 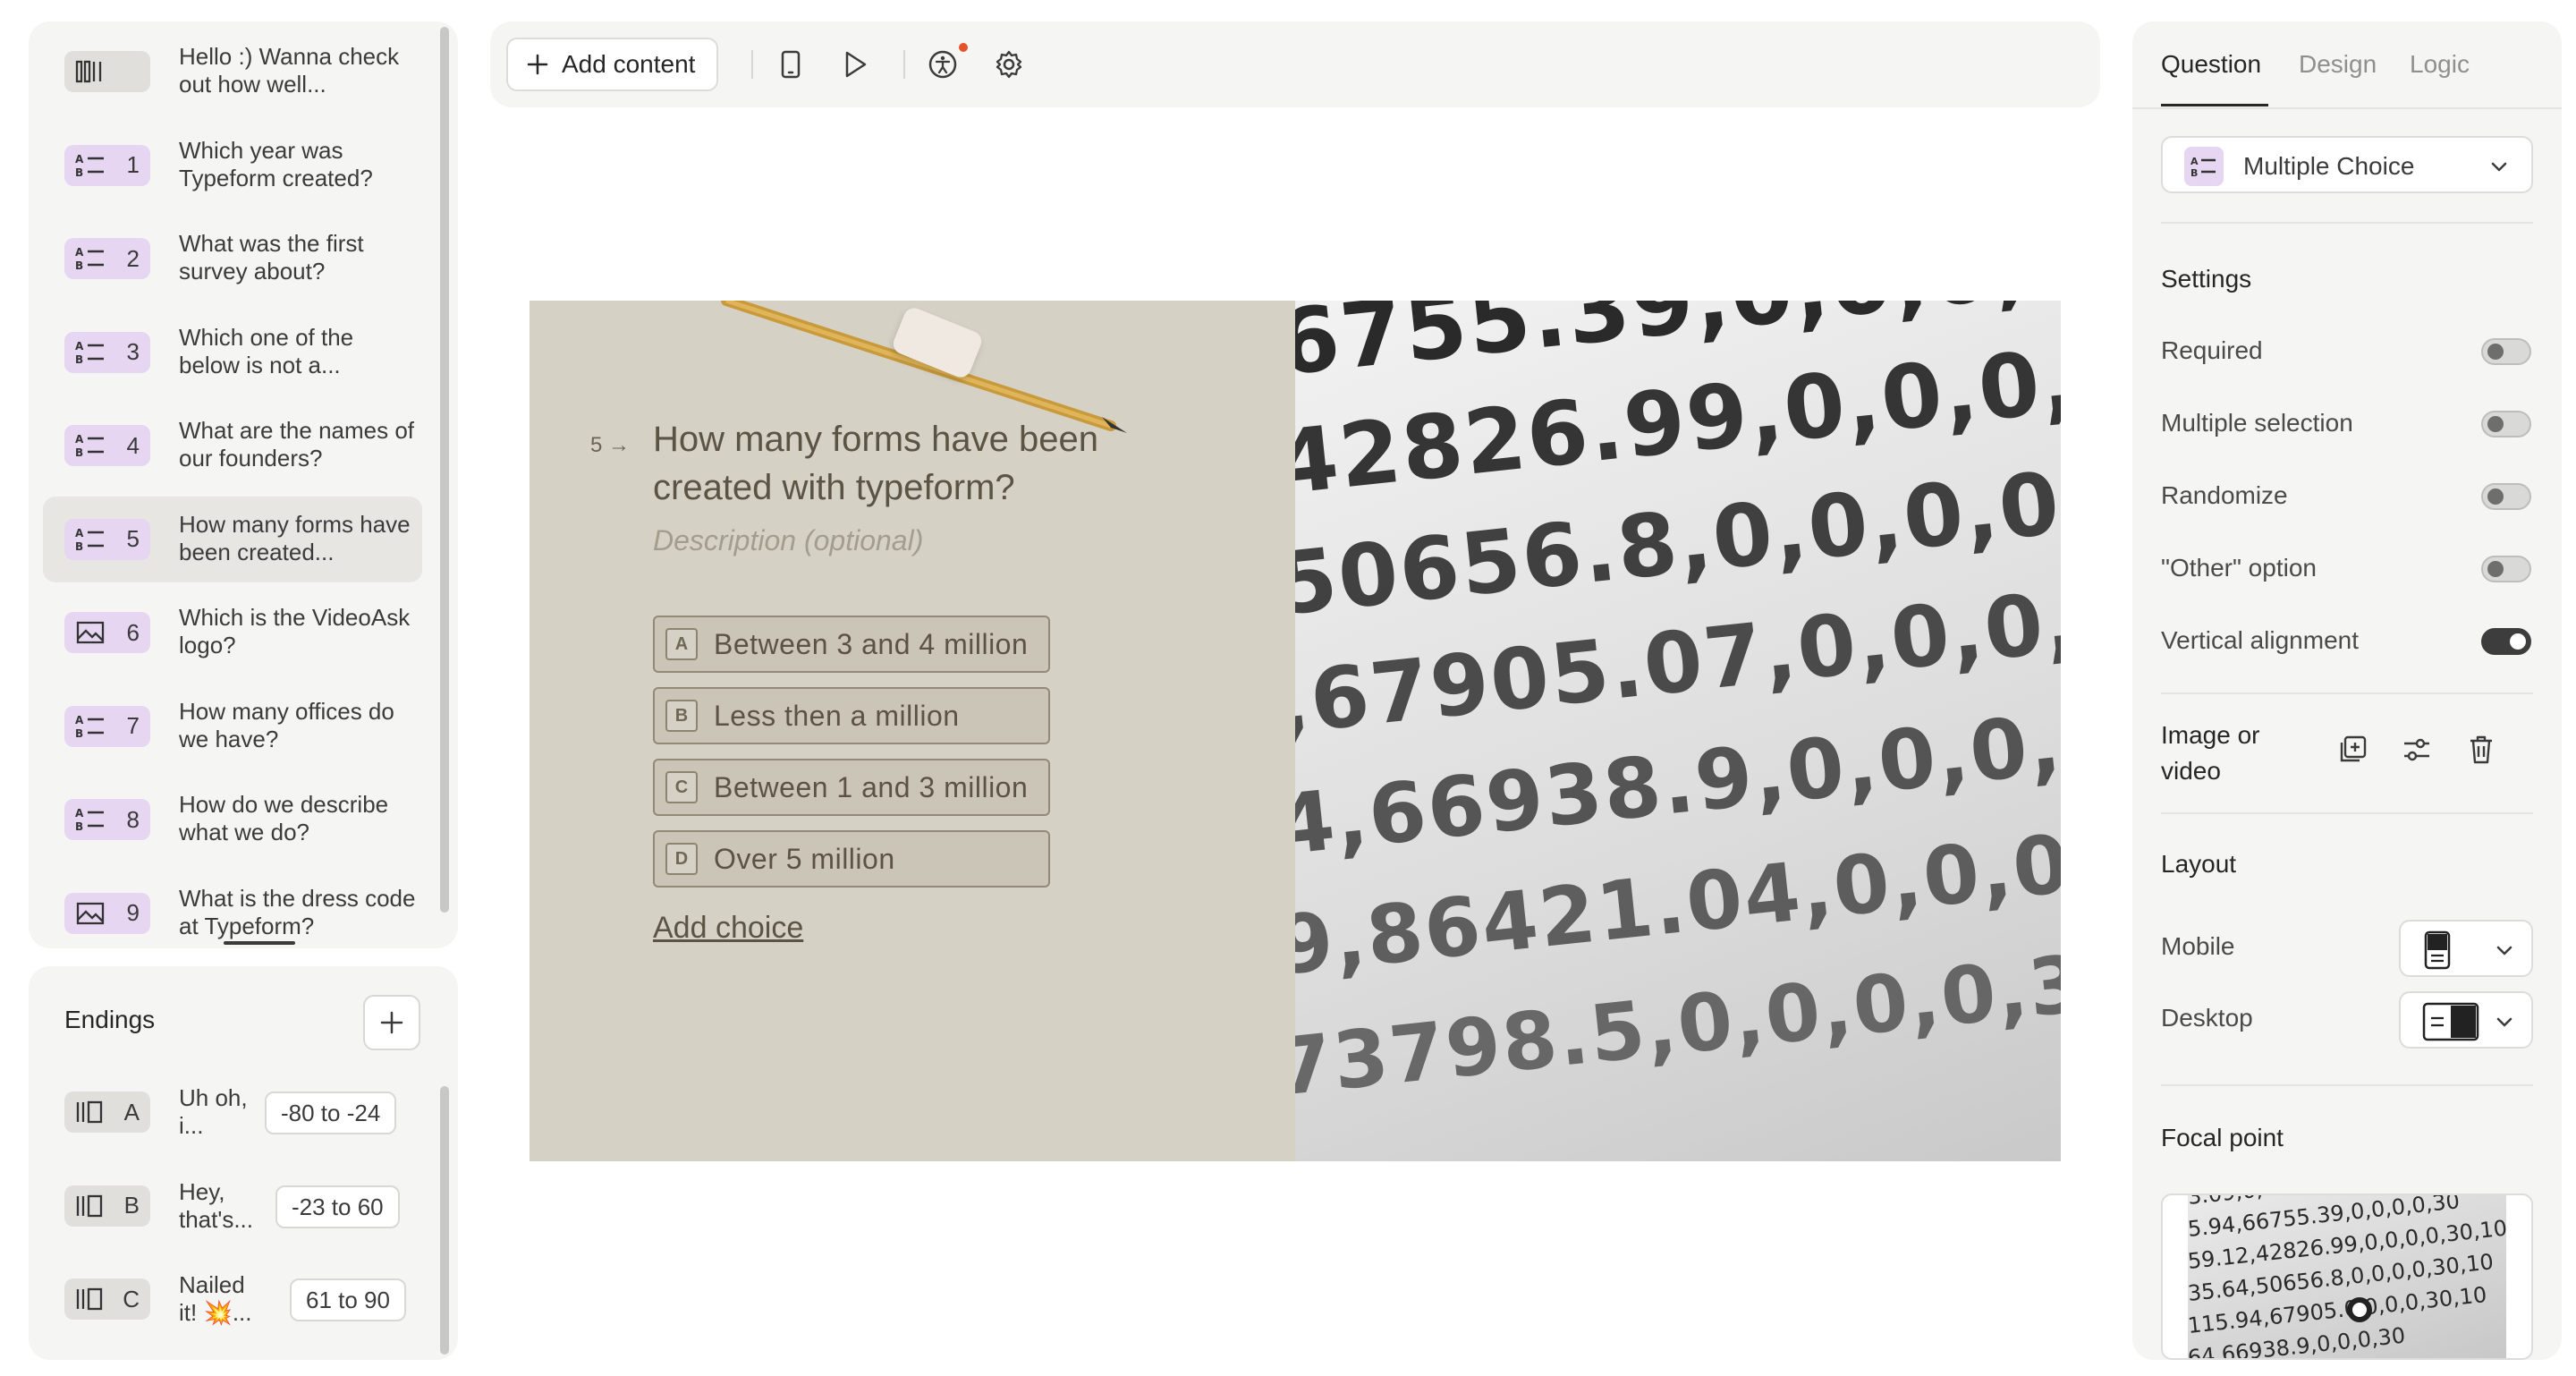 I want to click on setting-label: Vertical alignment, so click(x=2260, y=640).